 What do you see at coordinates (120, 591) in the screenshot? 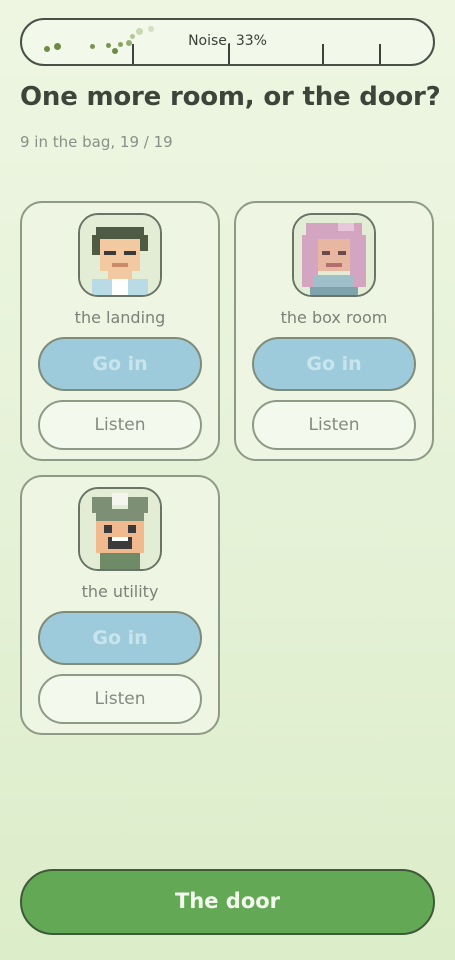
I see `room-name: the utility` at bounding box center [120, 591].